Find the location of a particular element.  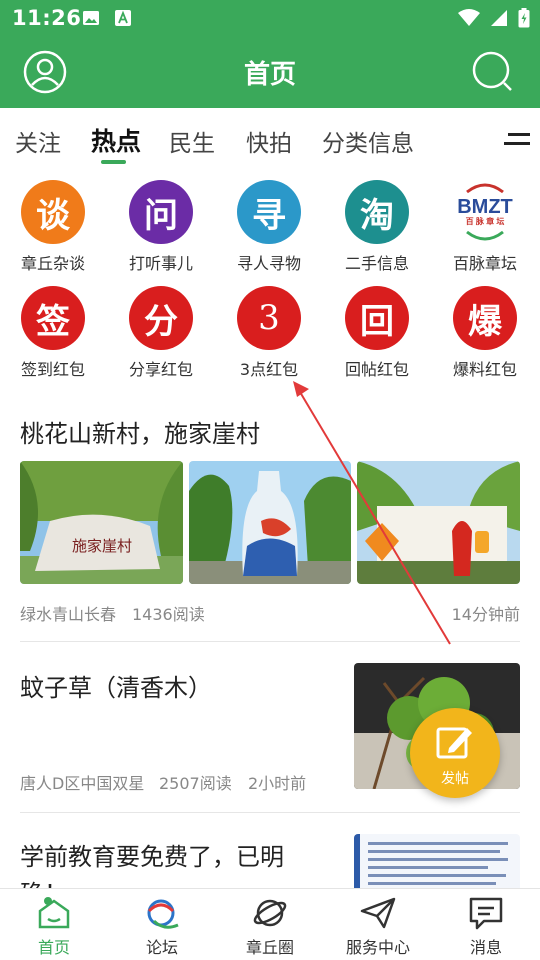

message-icon is located at coordinates (486, 913).